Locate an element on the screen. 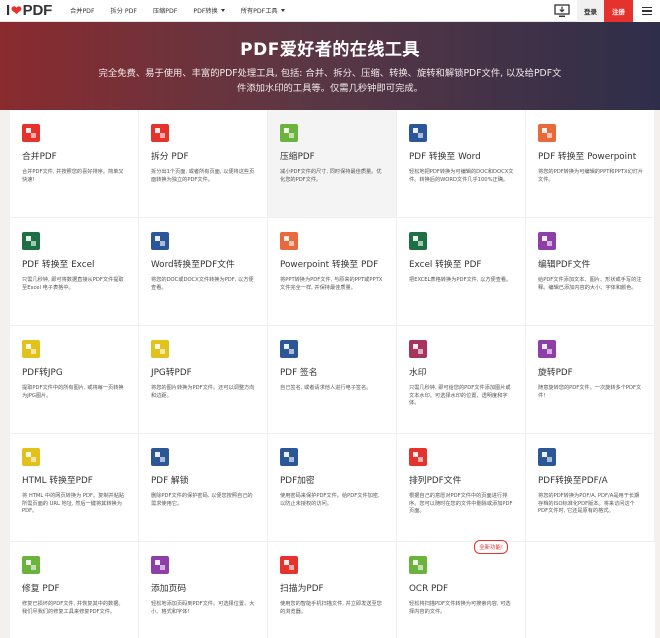 This screenshot has width=660, height=638. excel-to-pdf-icon is located at coordinates (418, 241).